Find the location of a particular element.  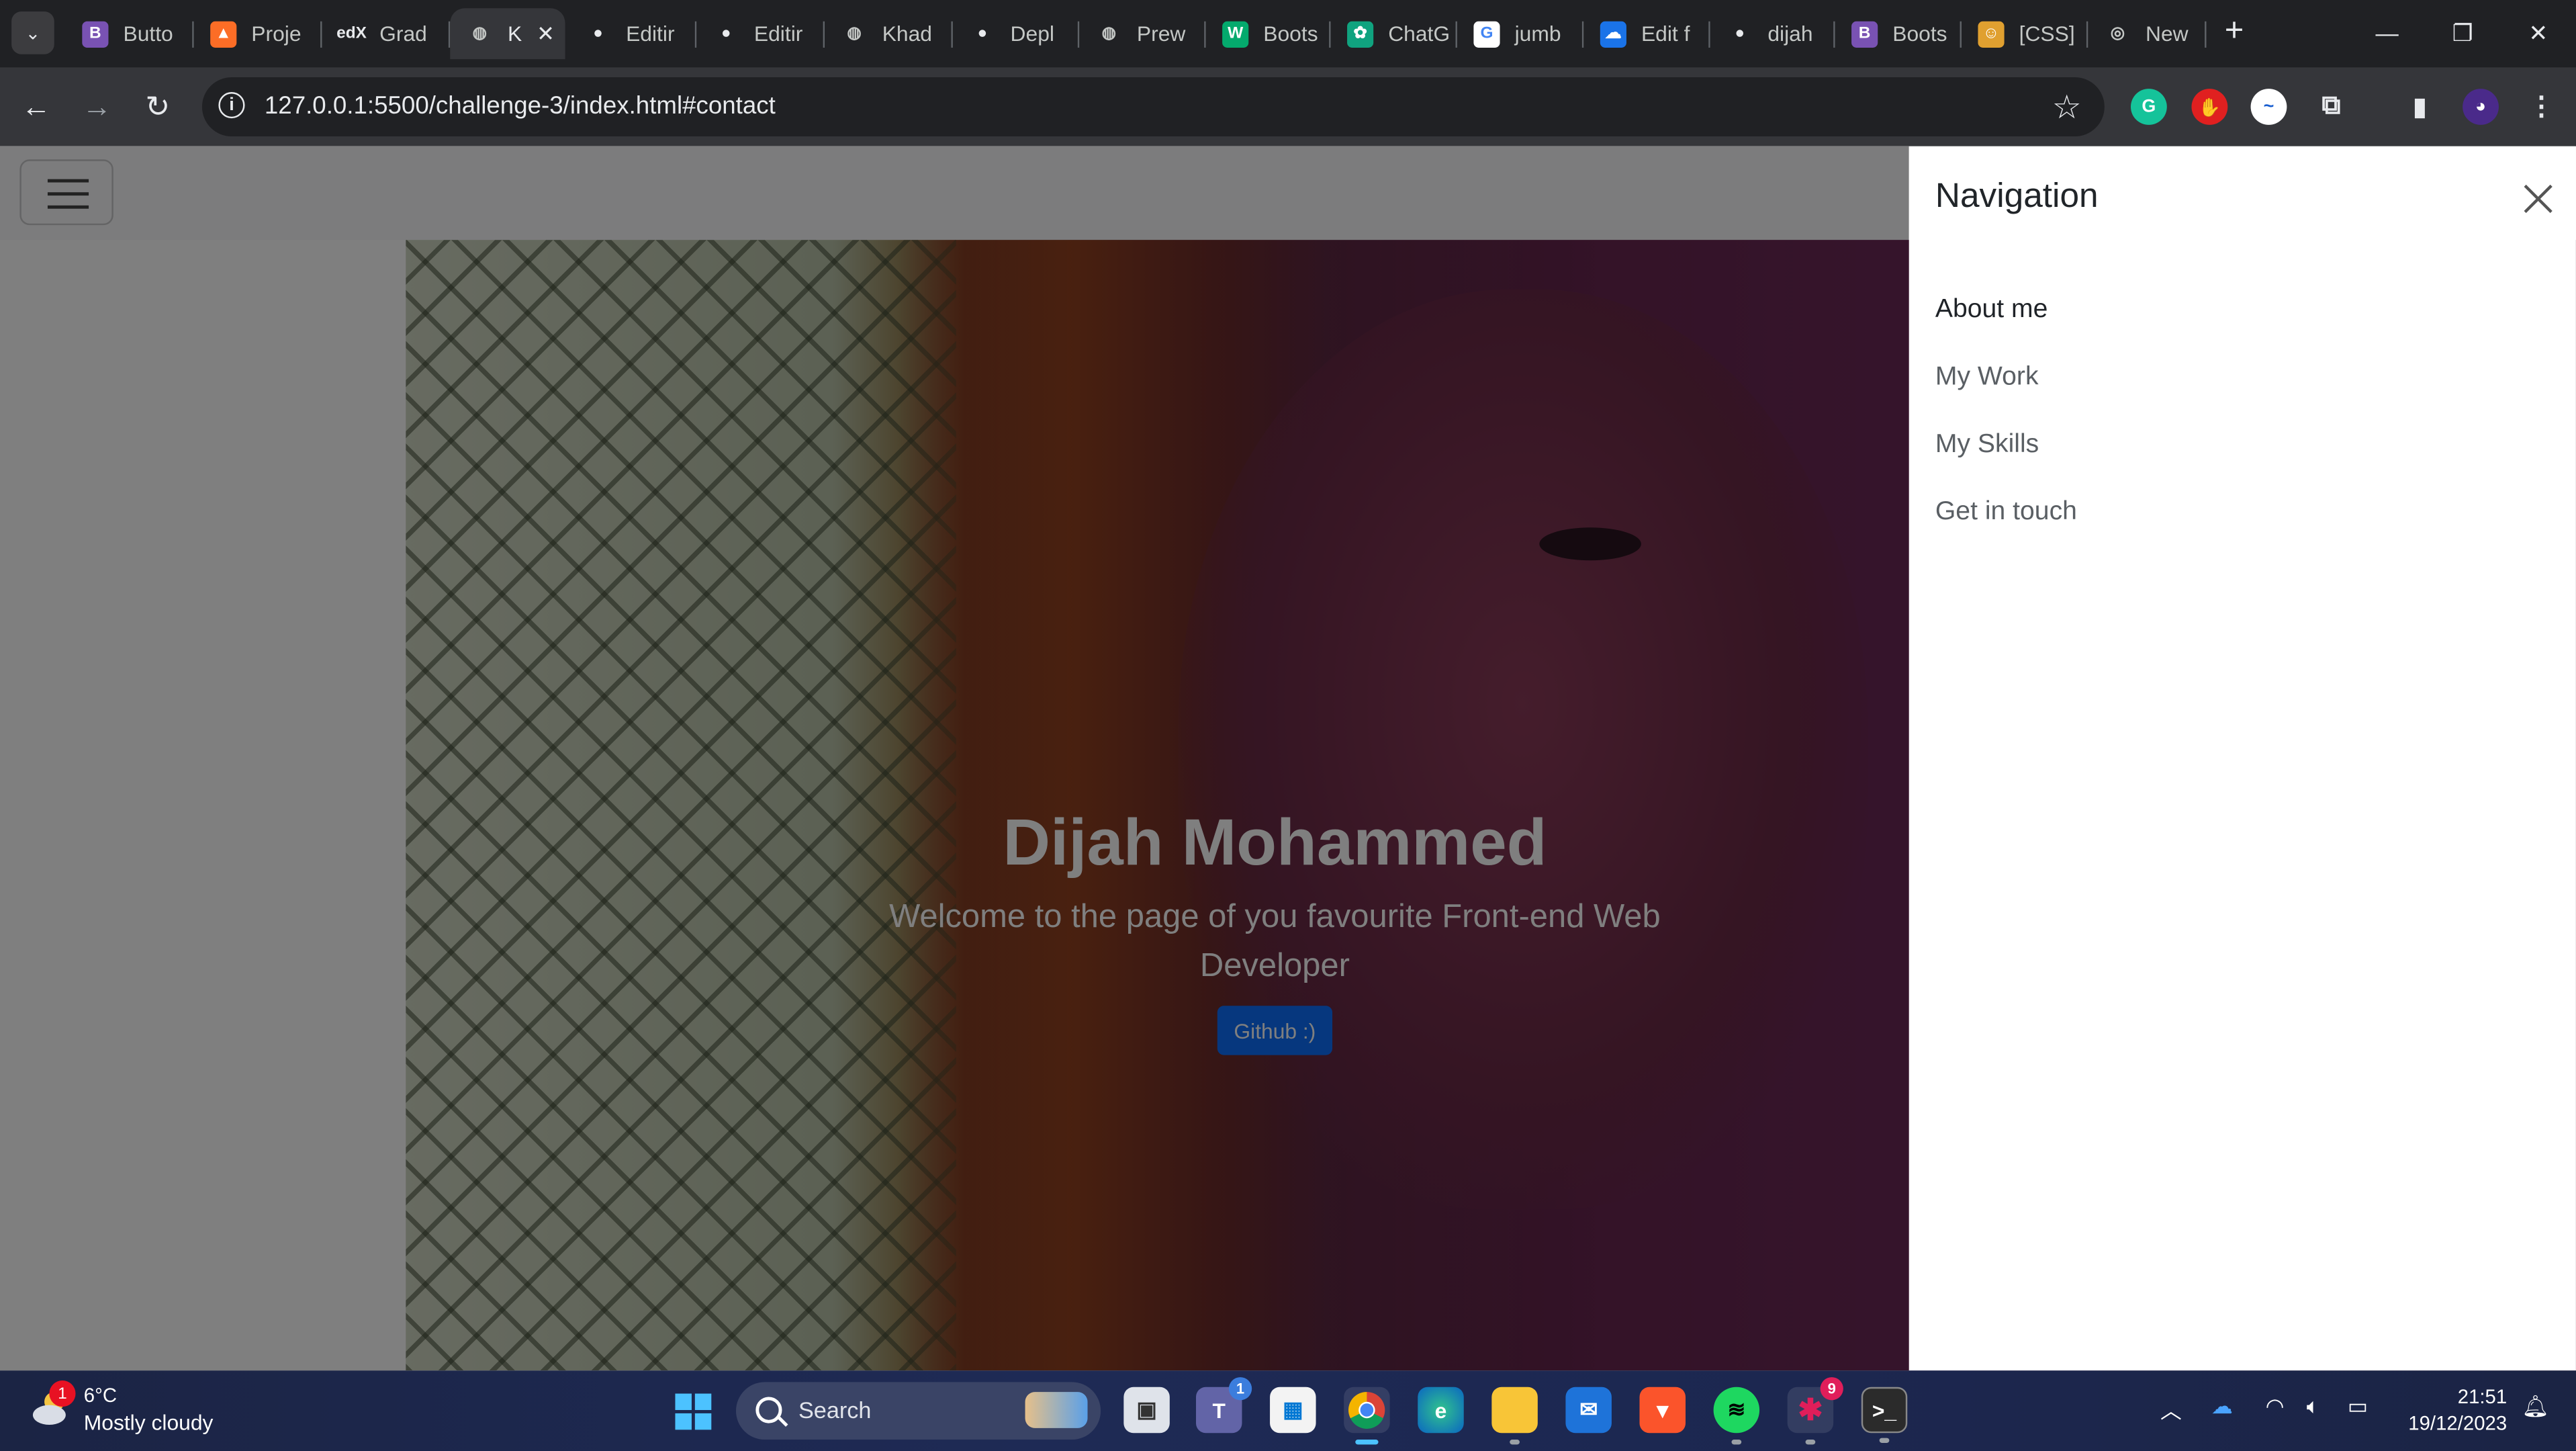

extensions-puzzle-icon: ⧉ is located at coordinates (2331, 107).